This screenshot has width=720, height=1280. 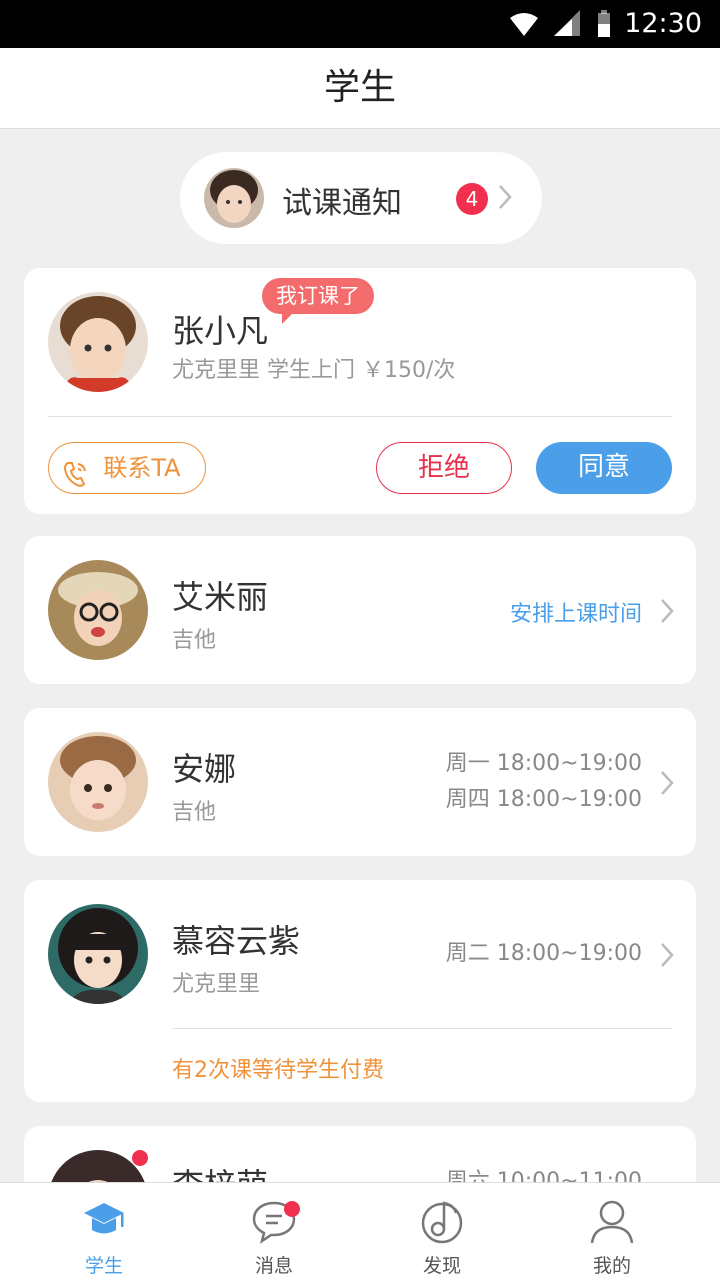 What do you see at coordinates (360, 24) in the screenshot?
I see `status-bar: 12:30` at bounding box center [360, 24].